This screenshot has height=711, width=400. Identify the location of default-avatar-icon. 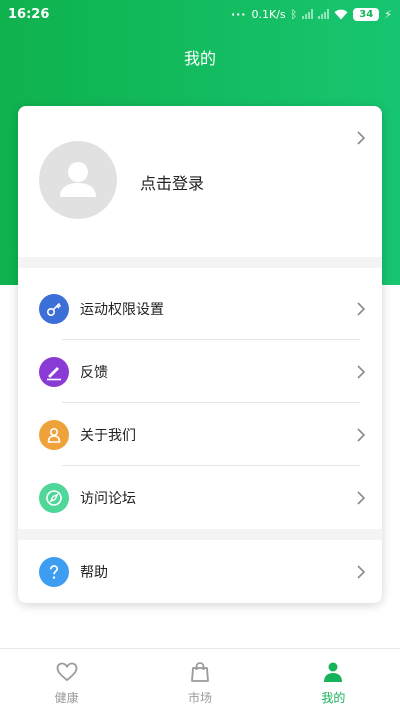
(78, 179).